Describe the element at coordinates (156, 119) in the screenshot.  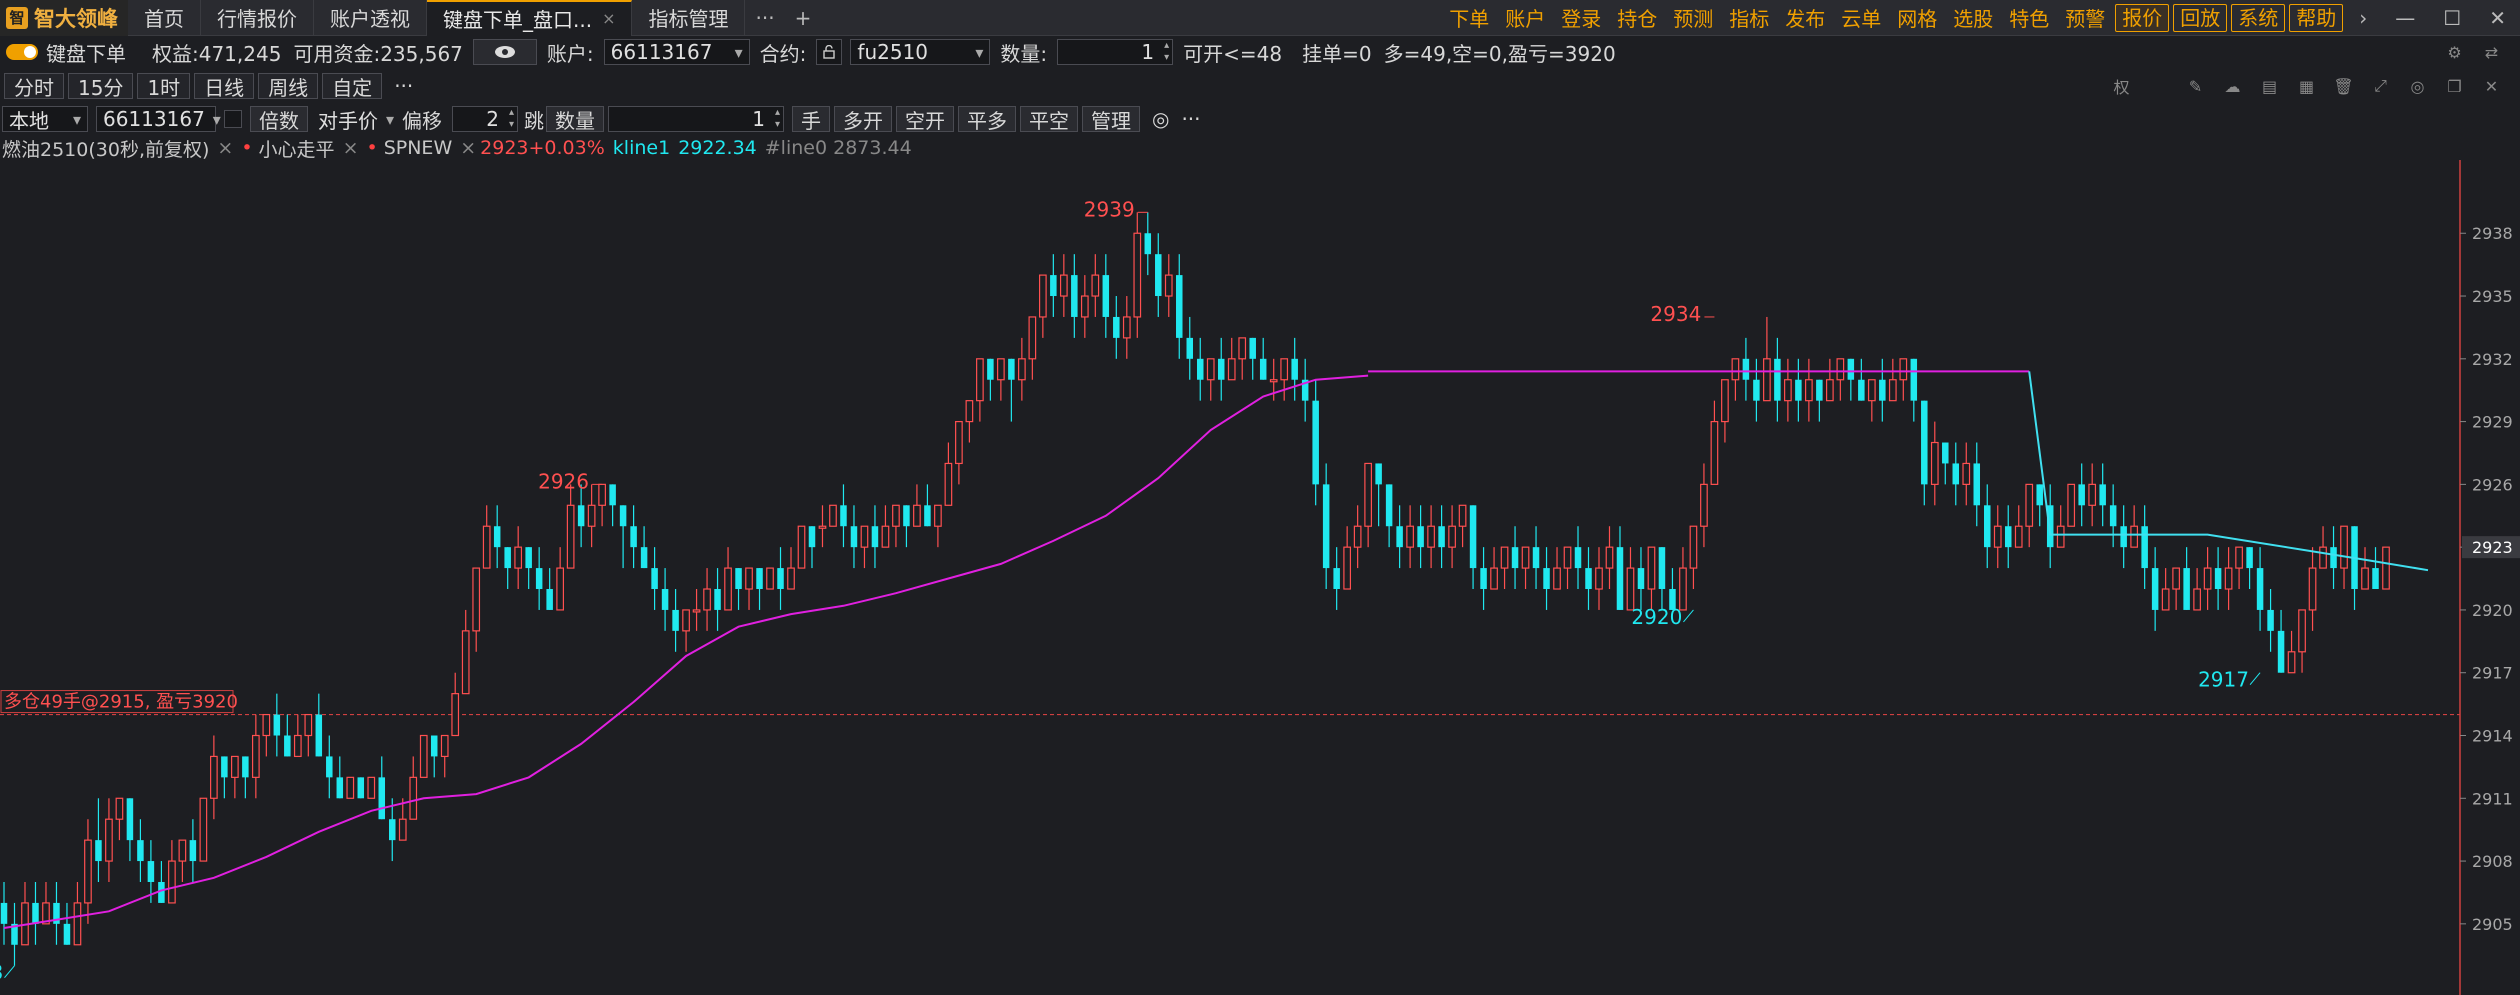
I see `order-account-select: 66113167` at that location.